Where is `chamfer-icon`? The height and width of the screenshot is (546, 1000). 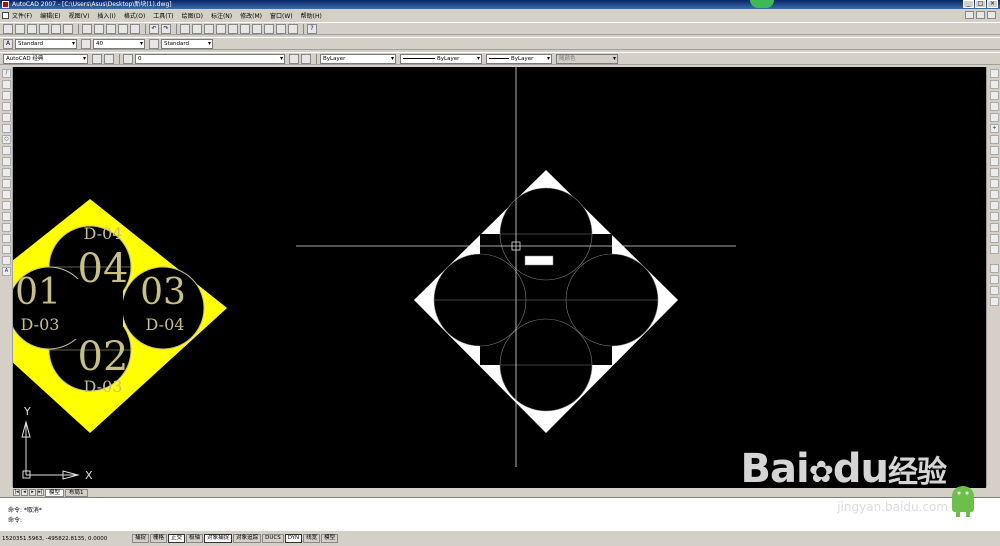
chamfer-icon is located at coordinates (994, 227).